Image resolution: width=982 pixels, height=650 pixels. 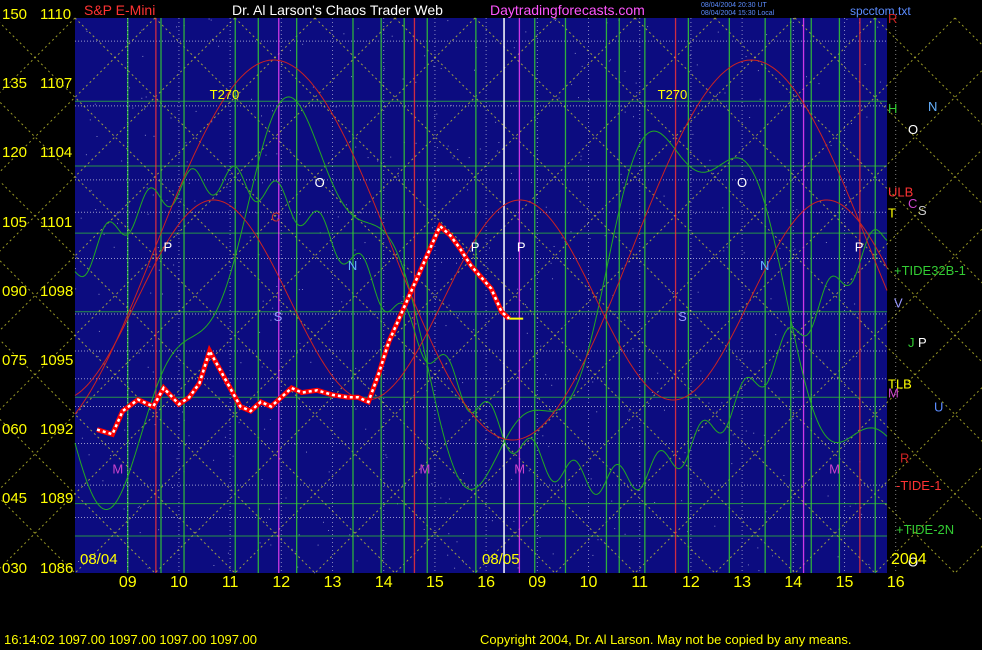 I want to click on x-tick-label: 13, so click(x=742, y=582).